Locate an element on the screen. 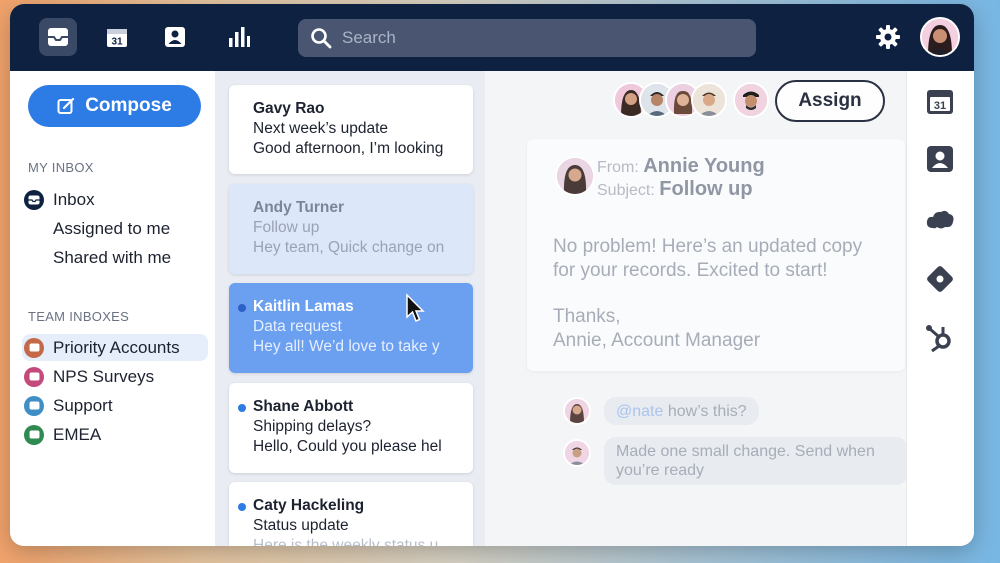  inbox-nav-button is located at coordinates (58, 37).